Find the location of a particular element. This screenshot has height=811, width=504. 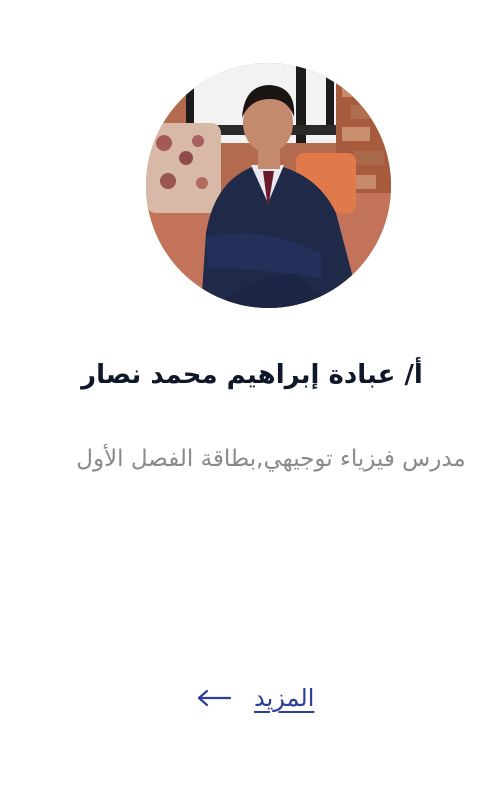

more-link: المزيد is located at coordinates (255, 698).